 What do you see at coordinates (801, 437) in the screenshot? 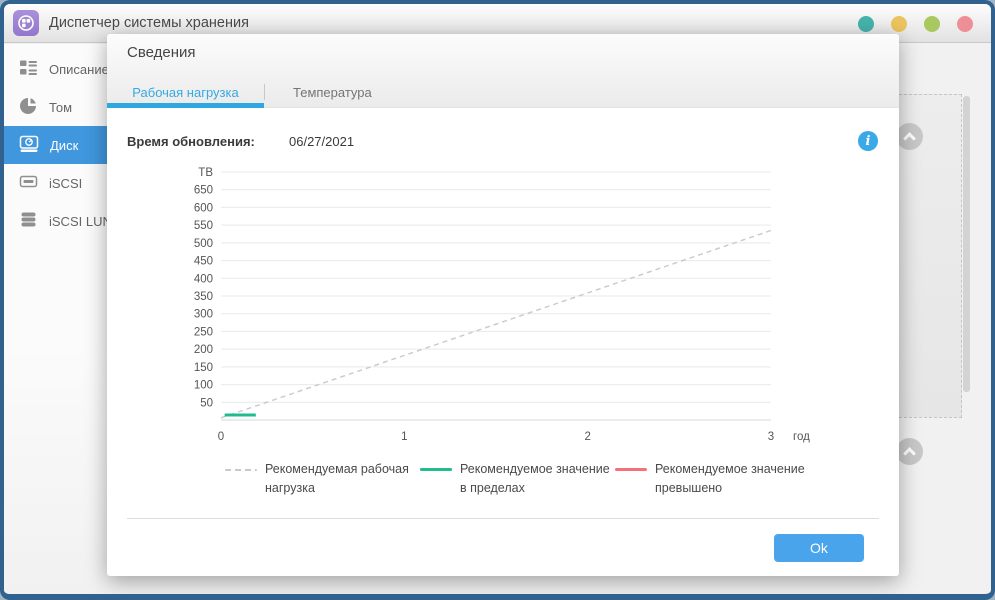
I see `svg-text: год` at bounding box center [801, 437].